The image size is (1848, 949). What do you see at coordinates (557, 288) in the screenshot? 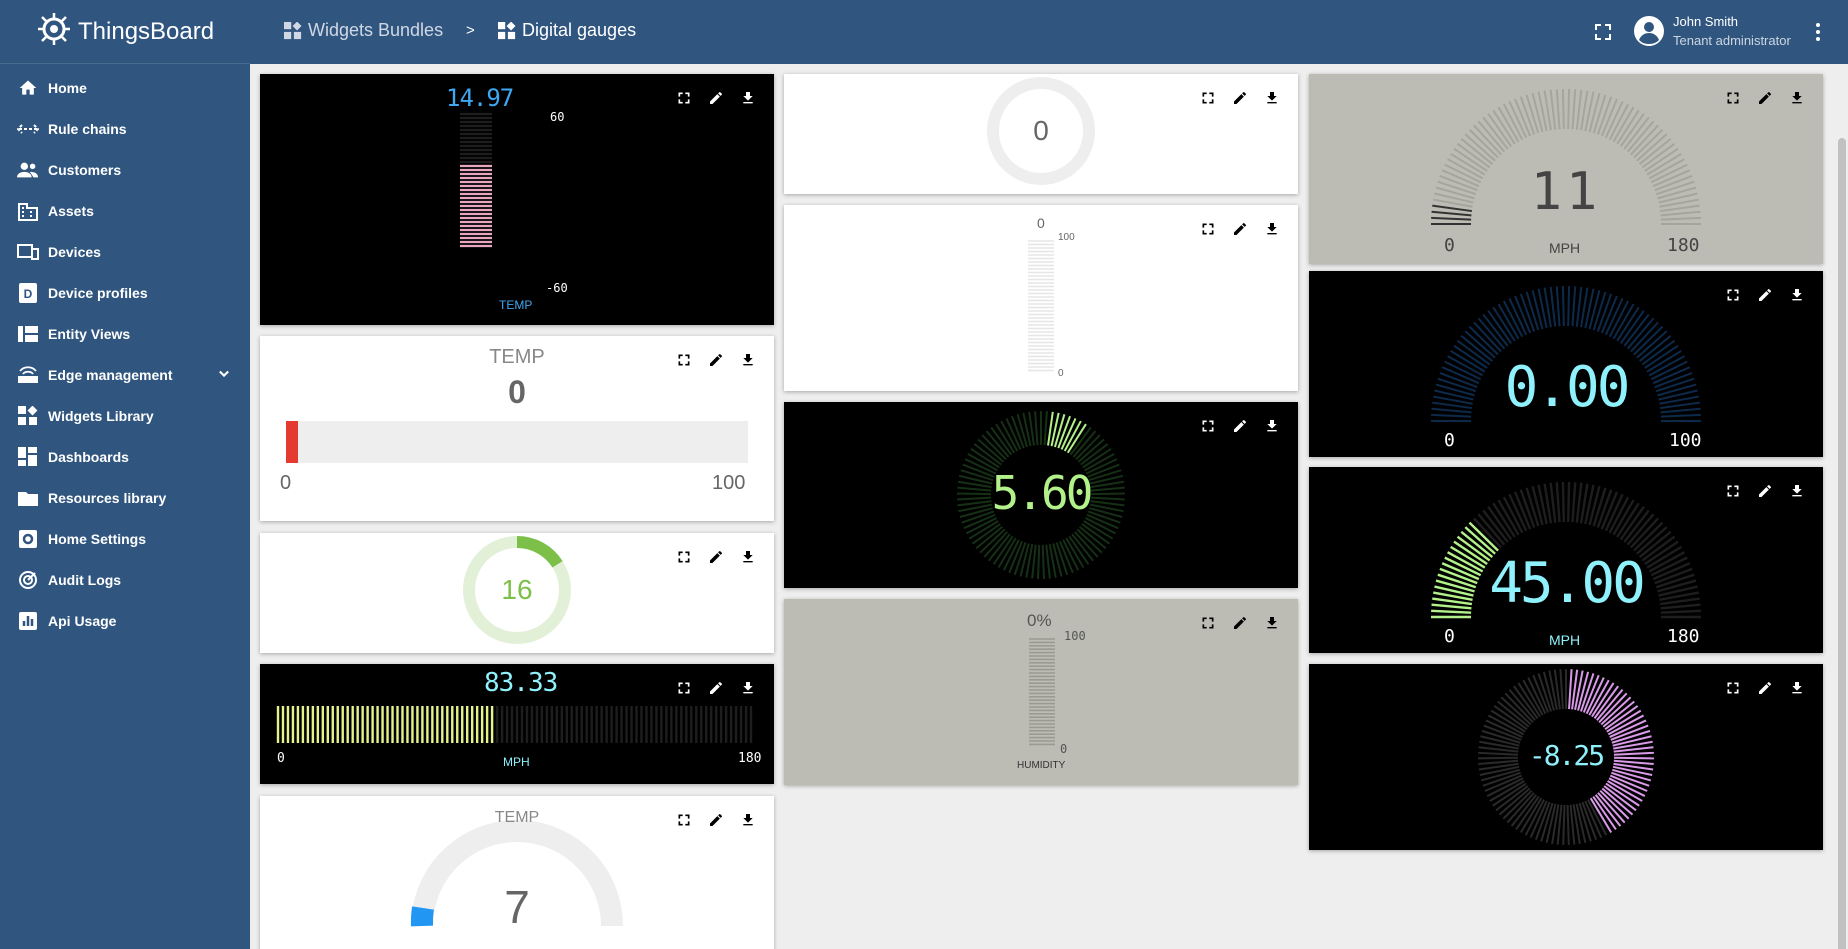
I see `min-label: -60` at bounding box center [557, 288].